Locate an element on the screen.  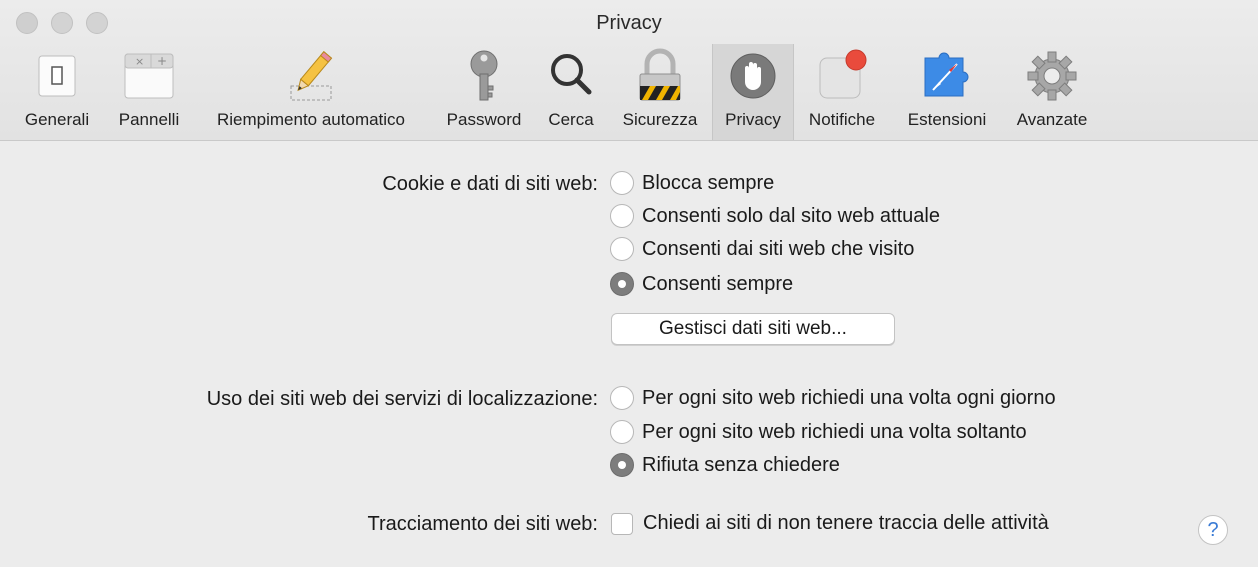
cookies-option-visited-sites: Consenti dai siti web che visito is located at coordinates (762, 249).